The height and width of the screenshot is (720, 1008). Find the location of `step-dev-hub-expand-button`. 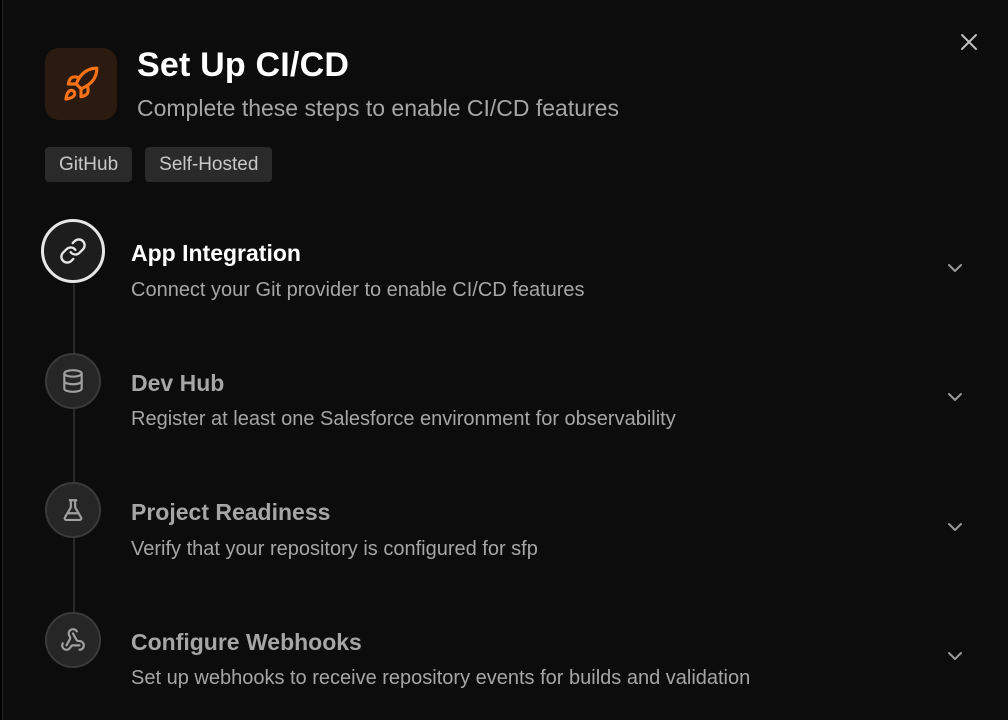

step-dev-hub-expand-button is located at coordinates (955, 397).